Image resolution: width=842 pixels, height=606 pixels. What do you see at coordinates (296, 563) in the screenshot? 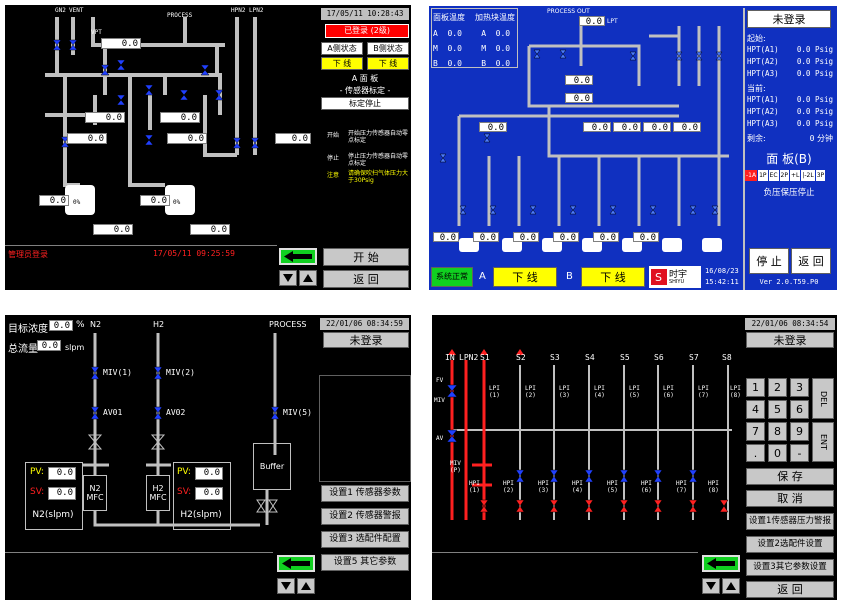
I see `p3-back-arrow-button` at bounding box center [296, 563].